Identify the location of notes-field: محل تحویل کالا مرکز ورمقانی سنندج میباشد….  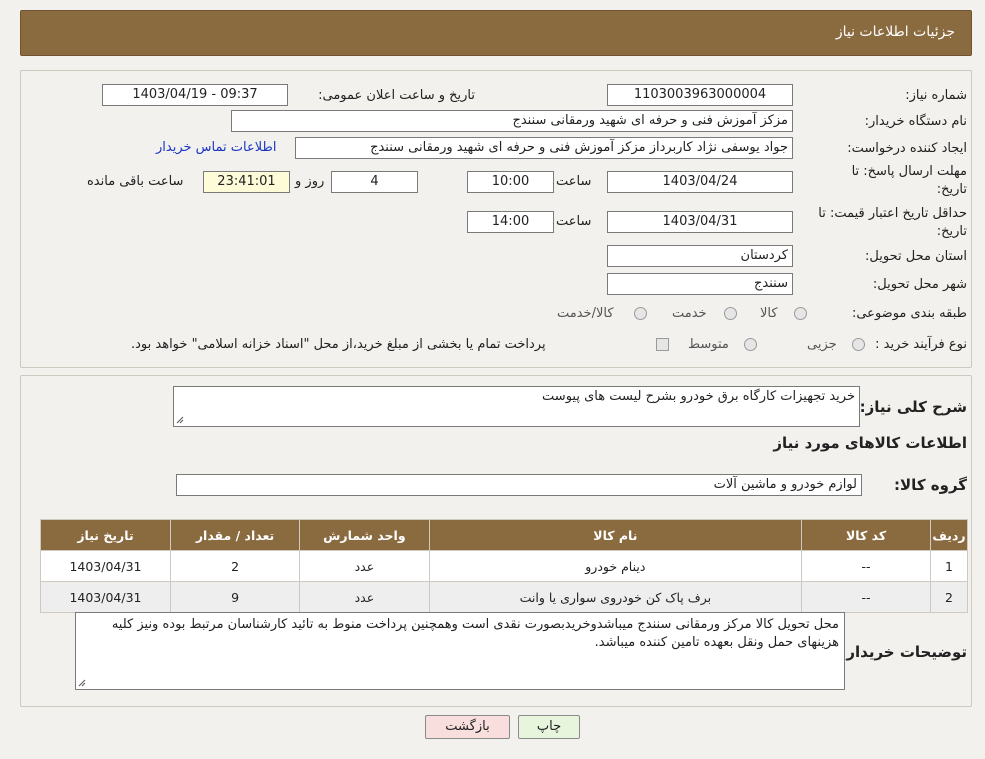
(460, 651).